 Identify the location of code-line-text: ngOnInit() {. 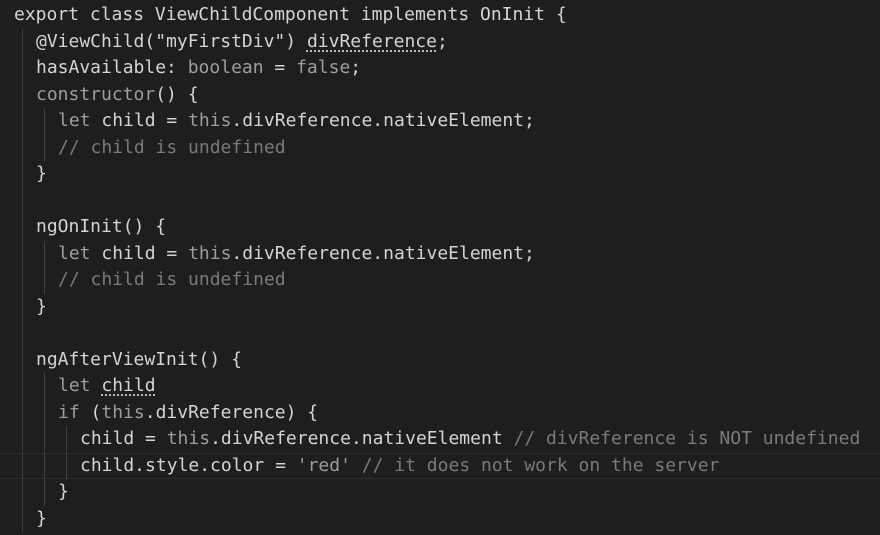
(101, 227).